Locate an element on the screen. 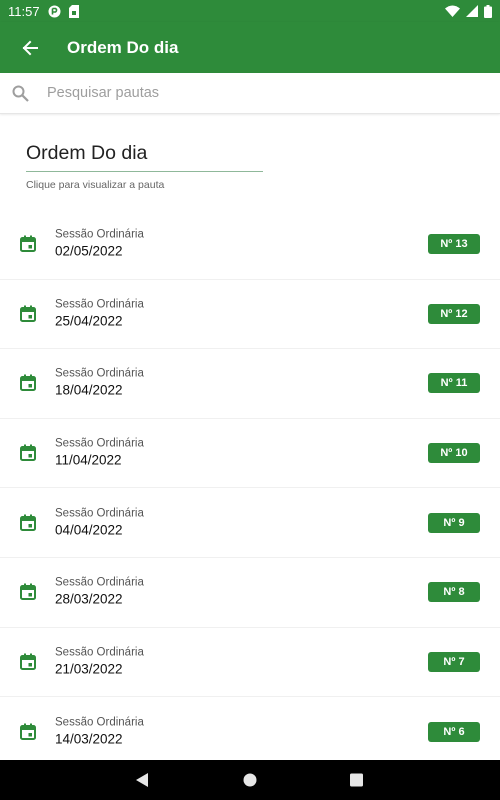 The height and width of the screenshot is (800, 500). session-date: 04/04/2022 is located at coordinates (89, 530).